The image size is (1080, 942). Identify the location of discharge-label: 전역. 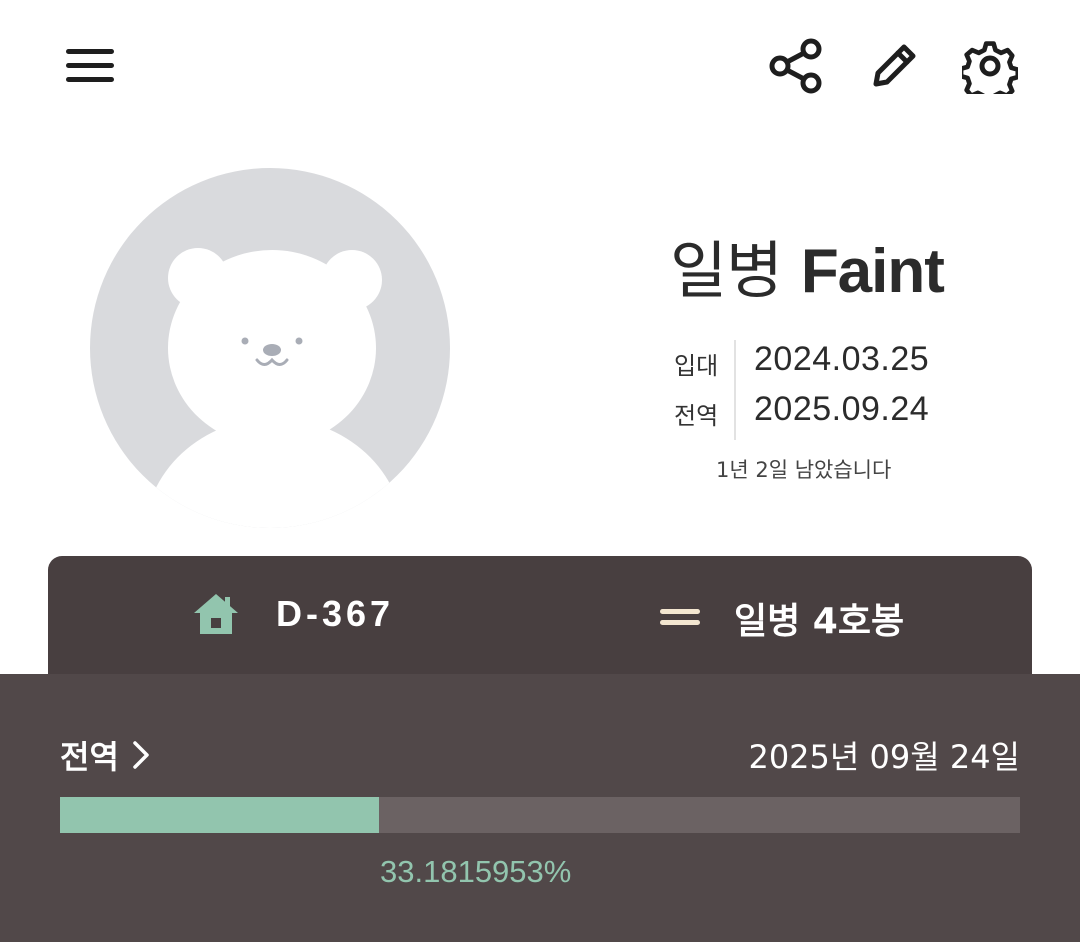
(696, 416).